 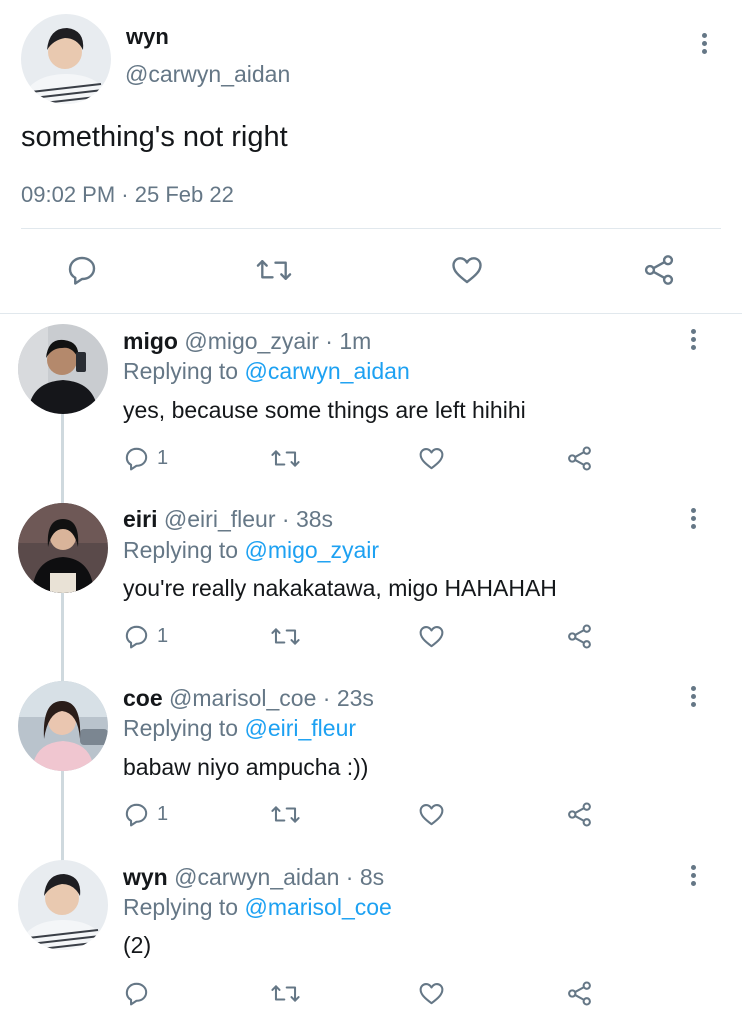 I want to click on main-tweet-name: wyn, so click(x=147, y=37).